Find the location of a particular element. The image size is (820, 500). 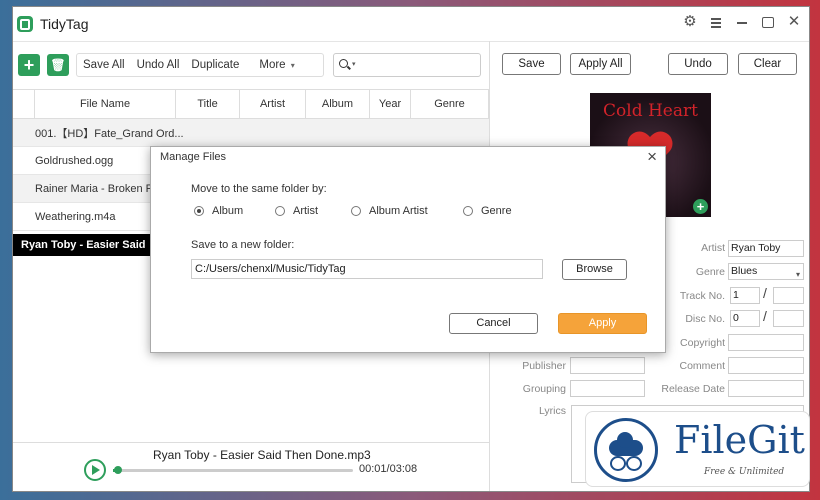

cover-title: Cold Heart is located at coordinates (650, 111).